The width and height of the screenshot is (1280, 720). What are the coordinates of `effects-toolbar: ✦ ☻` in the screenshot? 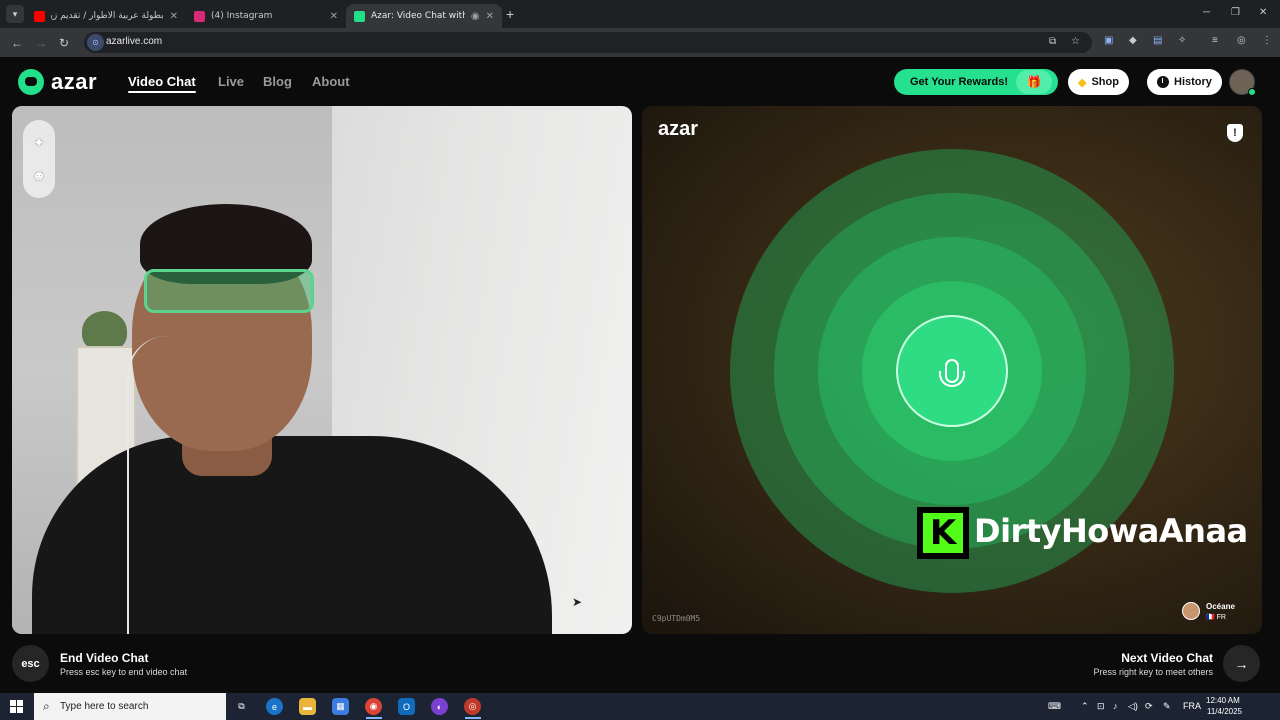 It's located at (39, 159).